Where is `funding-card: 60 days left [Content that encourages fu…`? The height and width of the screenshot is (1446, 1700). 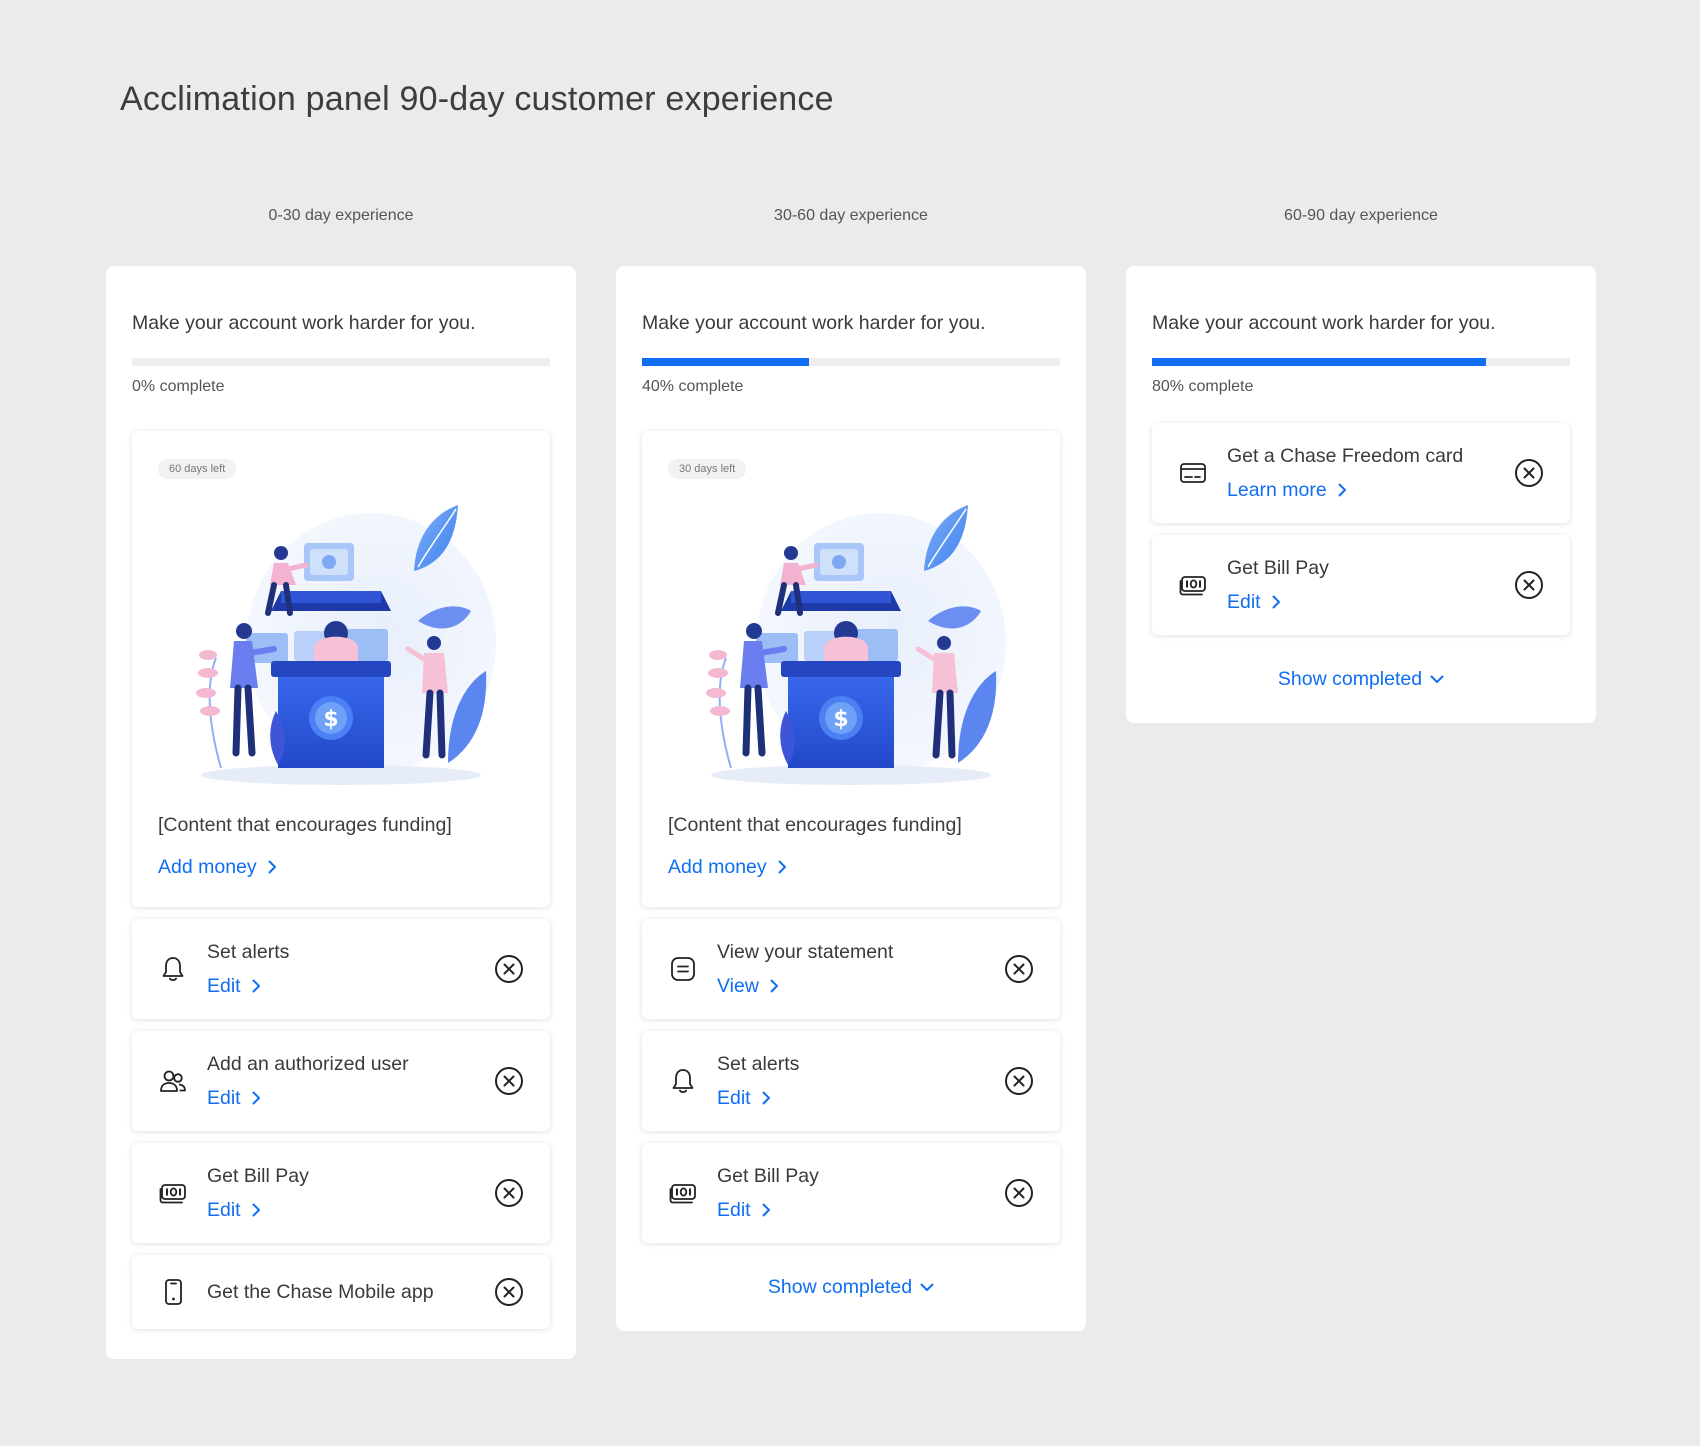 funding-card: 60 days left [Content that encourages fu… is located at coordinates (341, 669).